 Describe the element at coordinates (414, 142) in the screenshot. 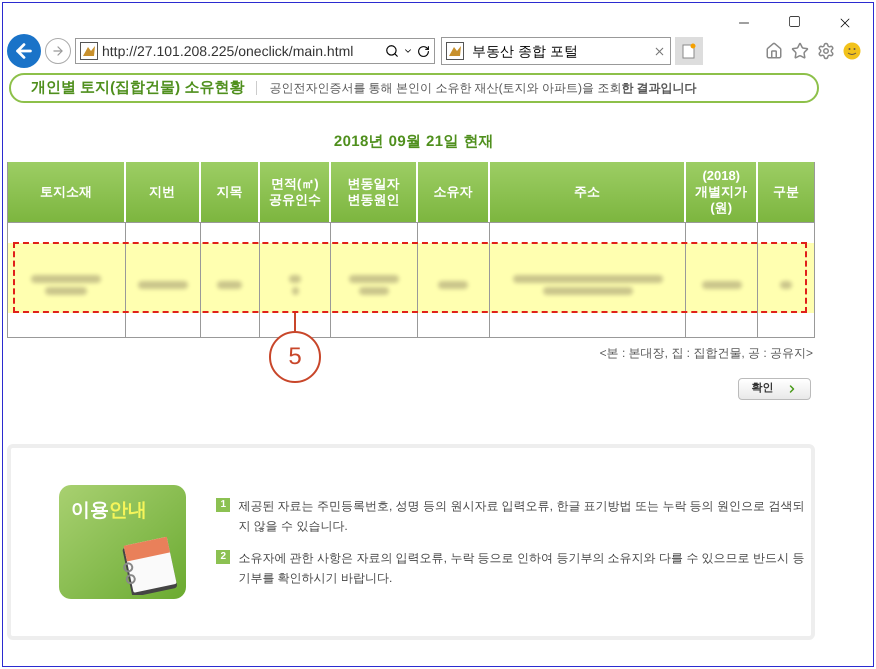

I see `date-title: 2018년 09월 21일 현재` at that location.